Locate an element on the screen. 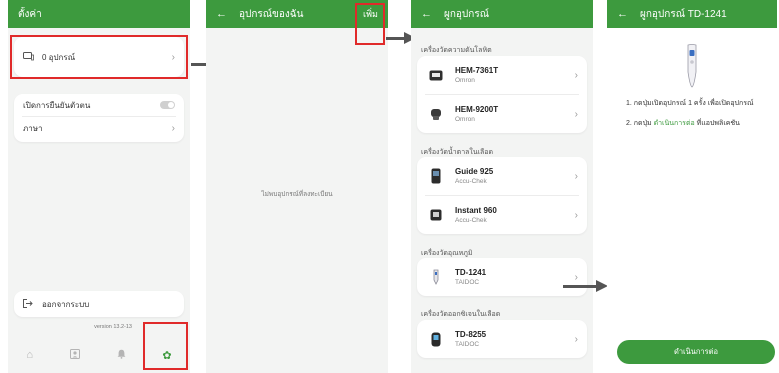  thermometer-icon is located at coordinates (436, 277).